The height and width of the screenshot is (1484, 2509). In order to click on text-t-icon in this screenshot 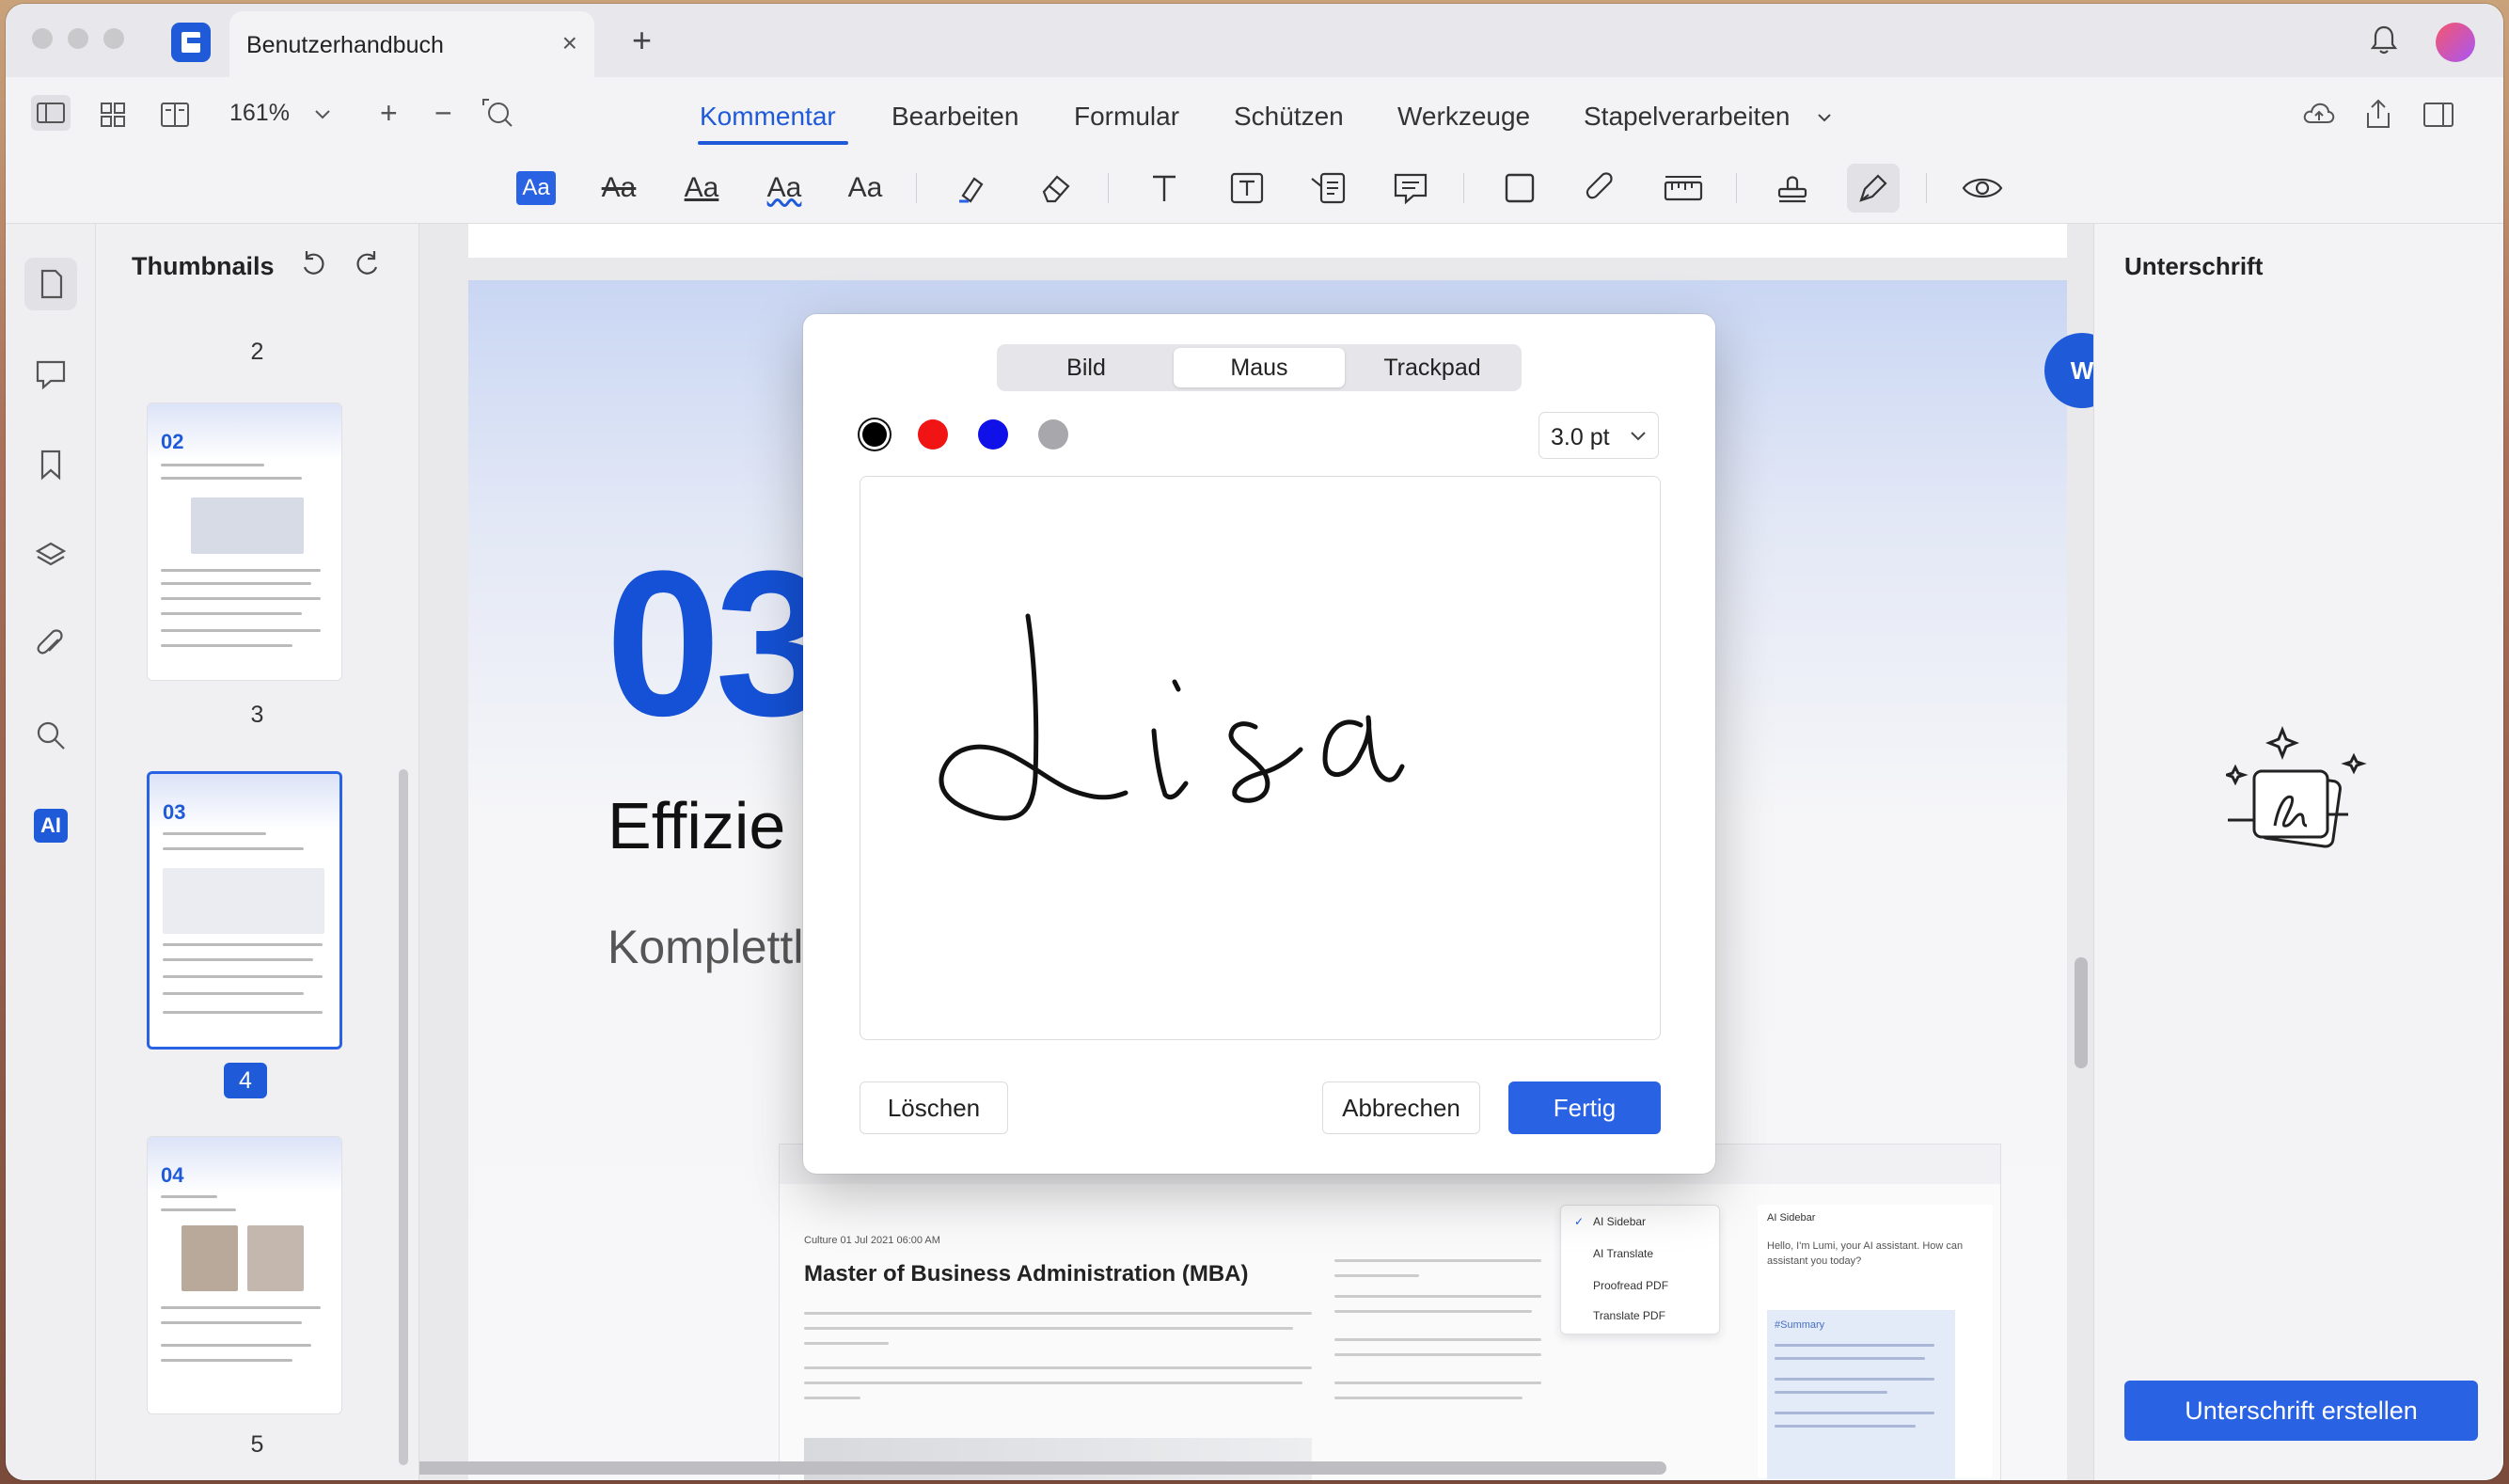, I will do `click(1164, 188)`.